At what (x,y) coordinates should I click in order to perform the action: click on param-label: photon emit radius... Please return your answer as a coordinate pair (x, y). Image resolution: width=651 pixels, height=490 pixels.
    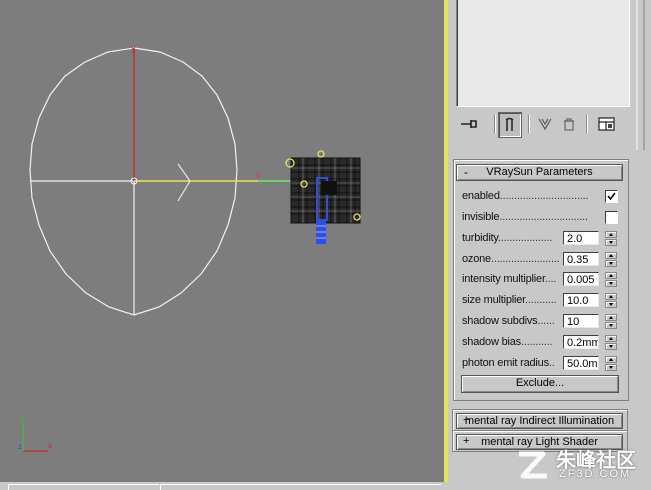
    Looking at the image, I should click on (508, 363).